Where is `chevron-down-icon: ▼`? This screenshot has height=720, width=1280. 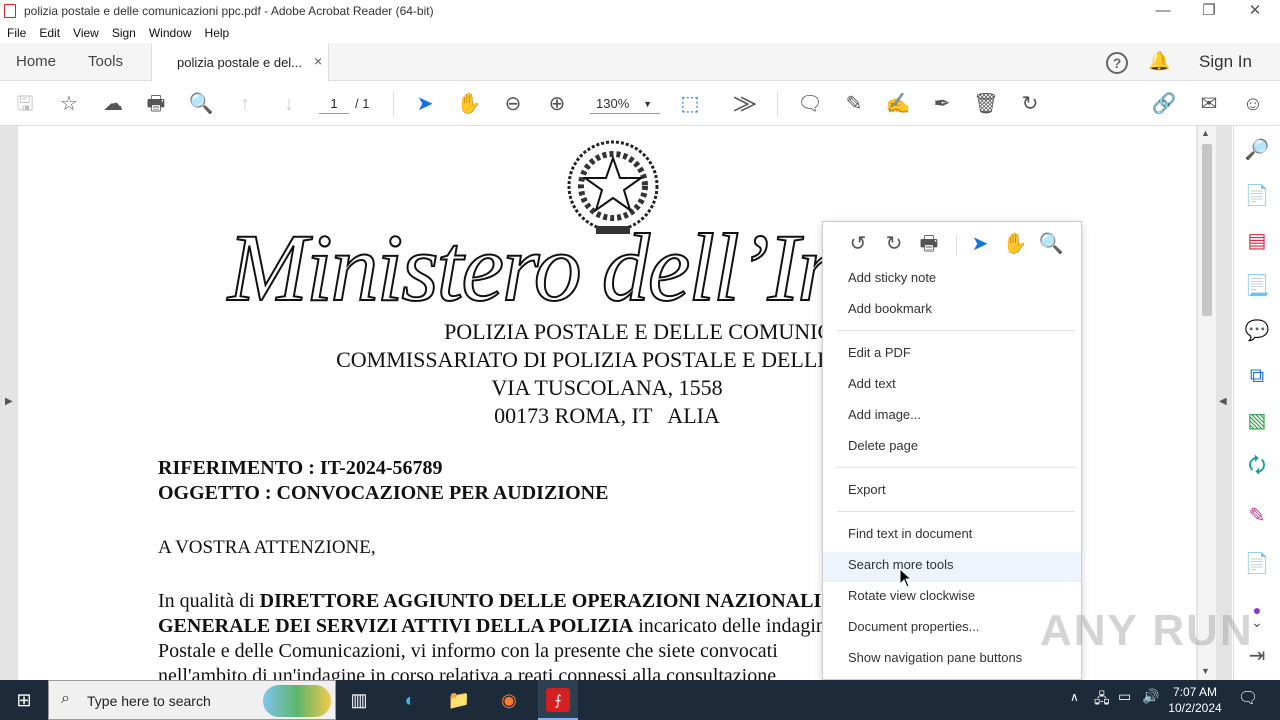
chevron-down-icon: ▼ is located at coordinates (647, 104).